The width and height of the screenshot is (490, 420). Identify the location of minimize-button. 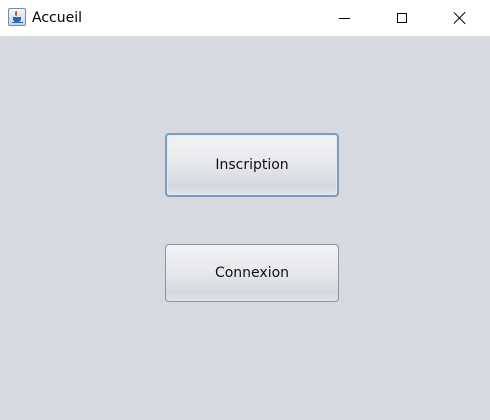
(344, 18).